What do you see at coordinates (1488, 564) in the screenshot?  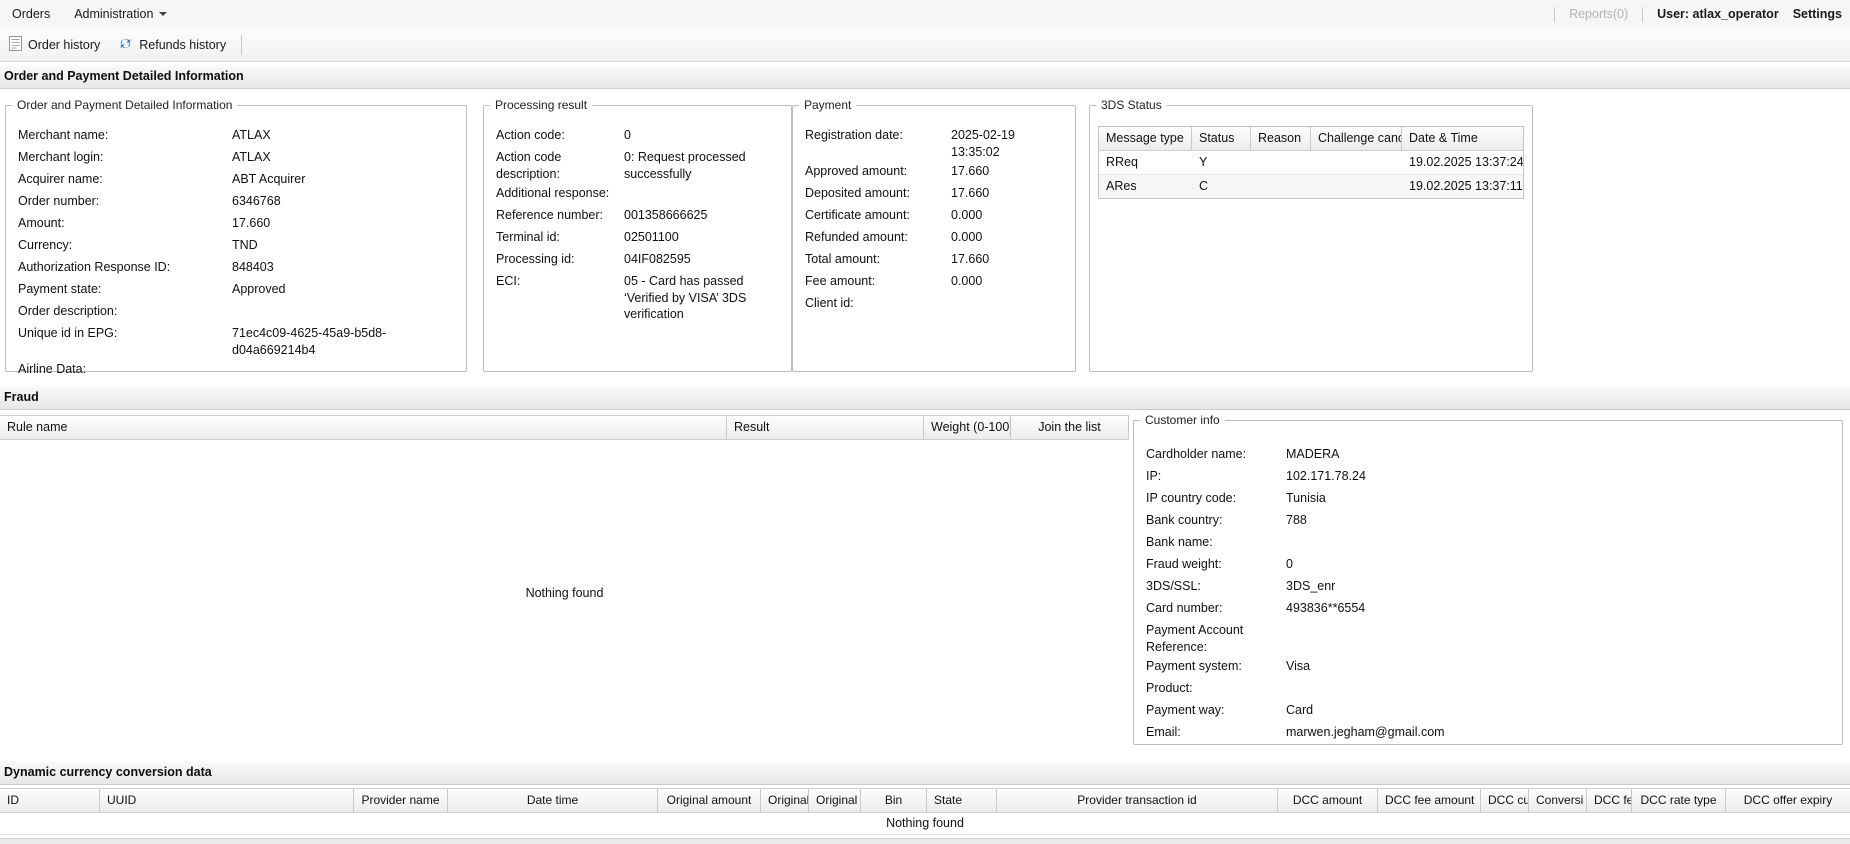 I see `field-row: Fraud weight: 0` at bounding box center [1488, 564].